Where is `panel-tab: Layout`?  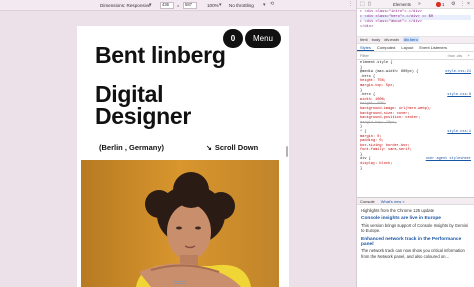 panel-tab: Layout is located at coordinates (407, 47).